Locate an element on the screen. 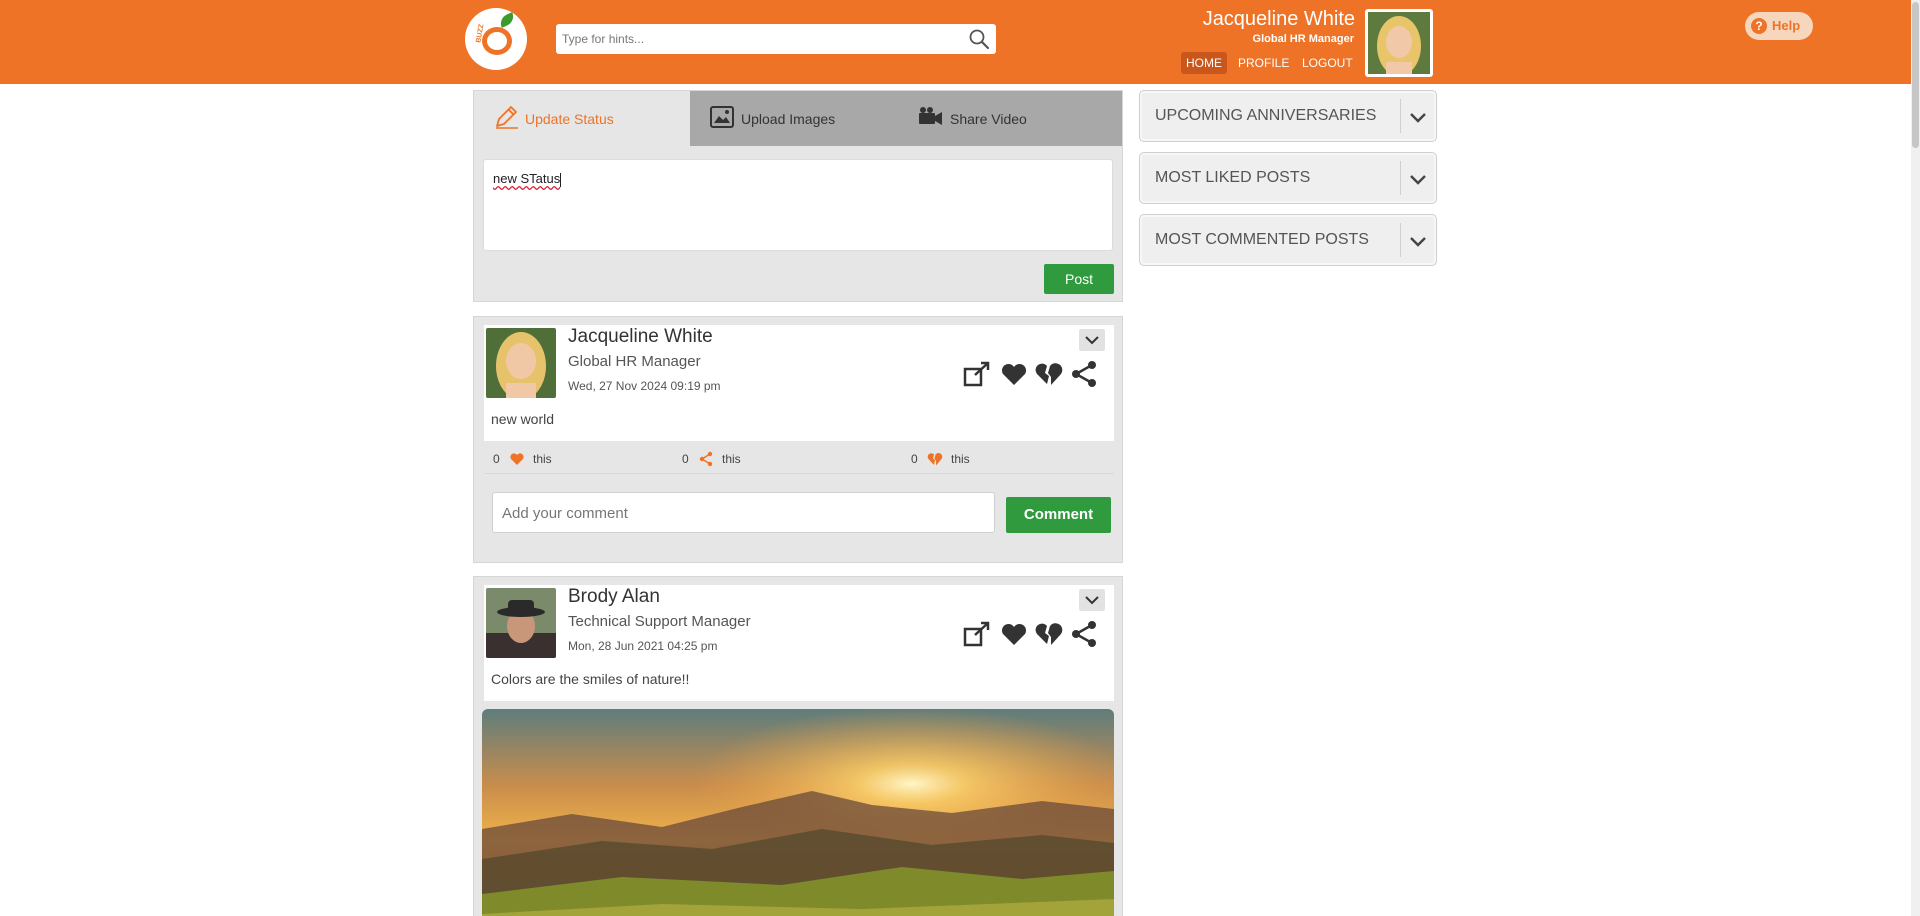 The height and width of the screenshot is (916, 1920). widget-title: MOST COMMENTED POSTS is located at coordinates (1262, 239).